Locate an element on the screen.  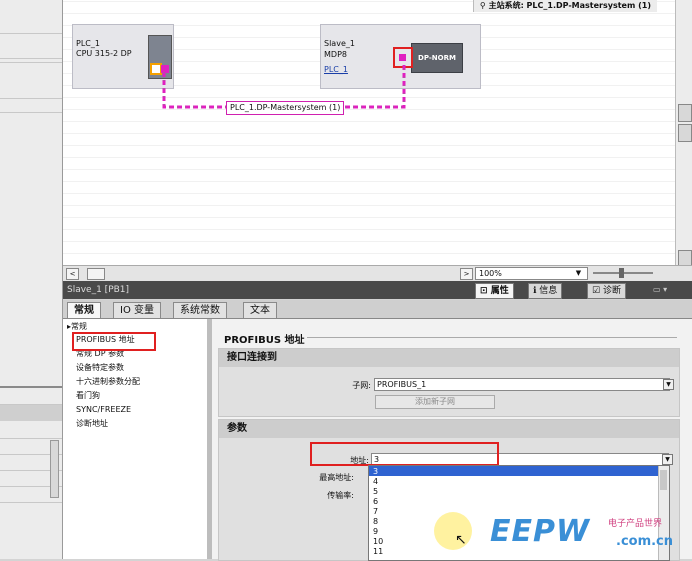
zoom-slider-thumb is located at coordinates (621, 273).